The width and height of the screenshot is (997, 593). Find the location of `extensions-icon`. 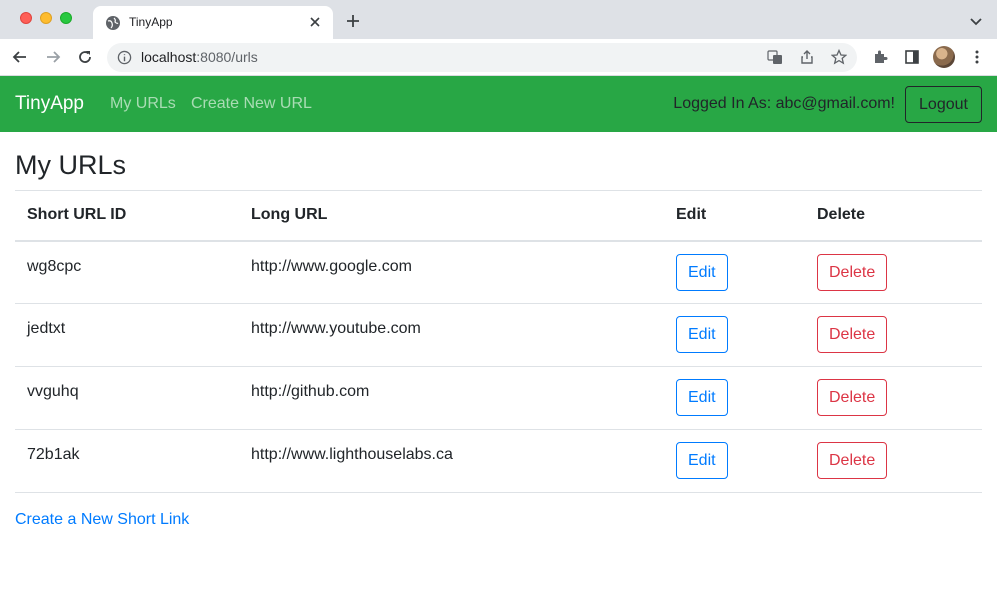

extensions-icon is located at coordinates (880, 57).